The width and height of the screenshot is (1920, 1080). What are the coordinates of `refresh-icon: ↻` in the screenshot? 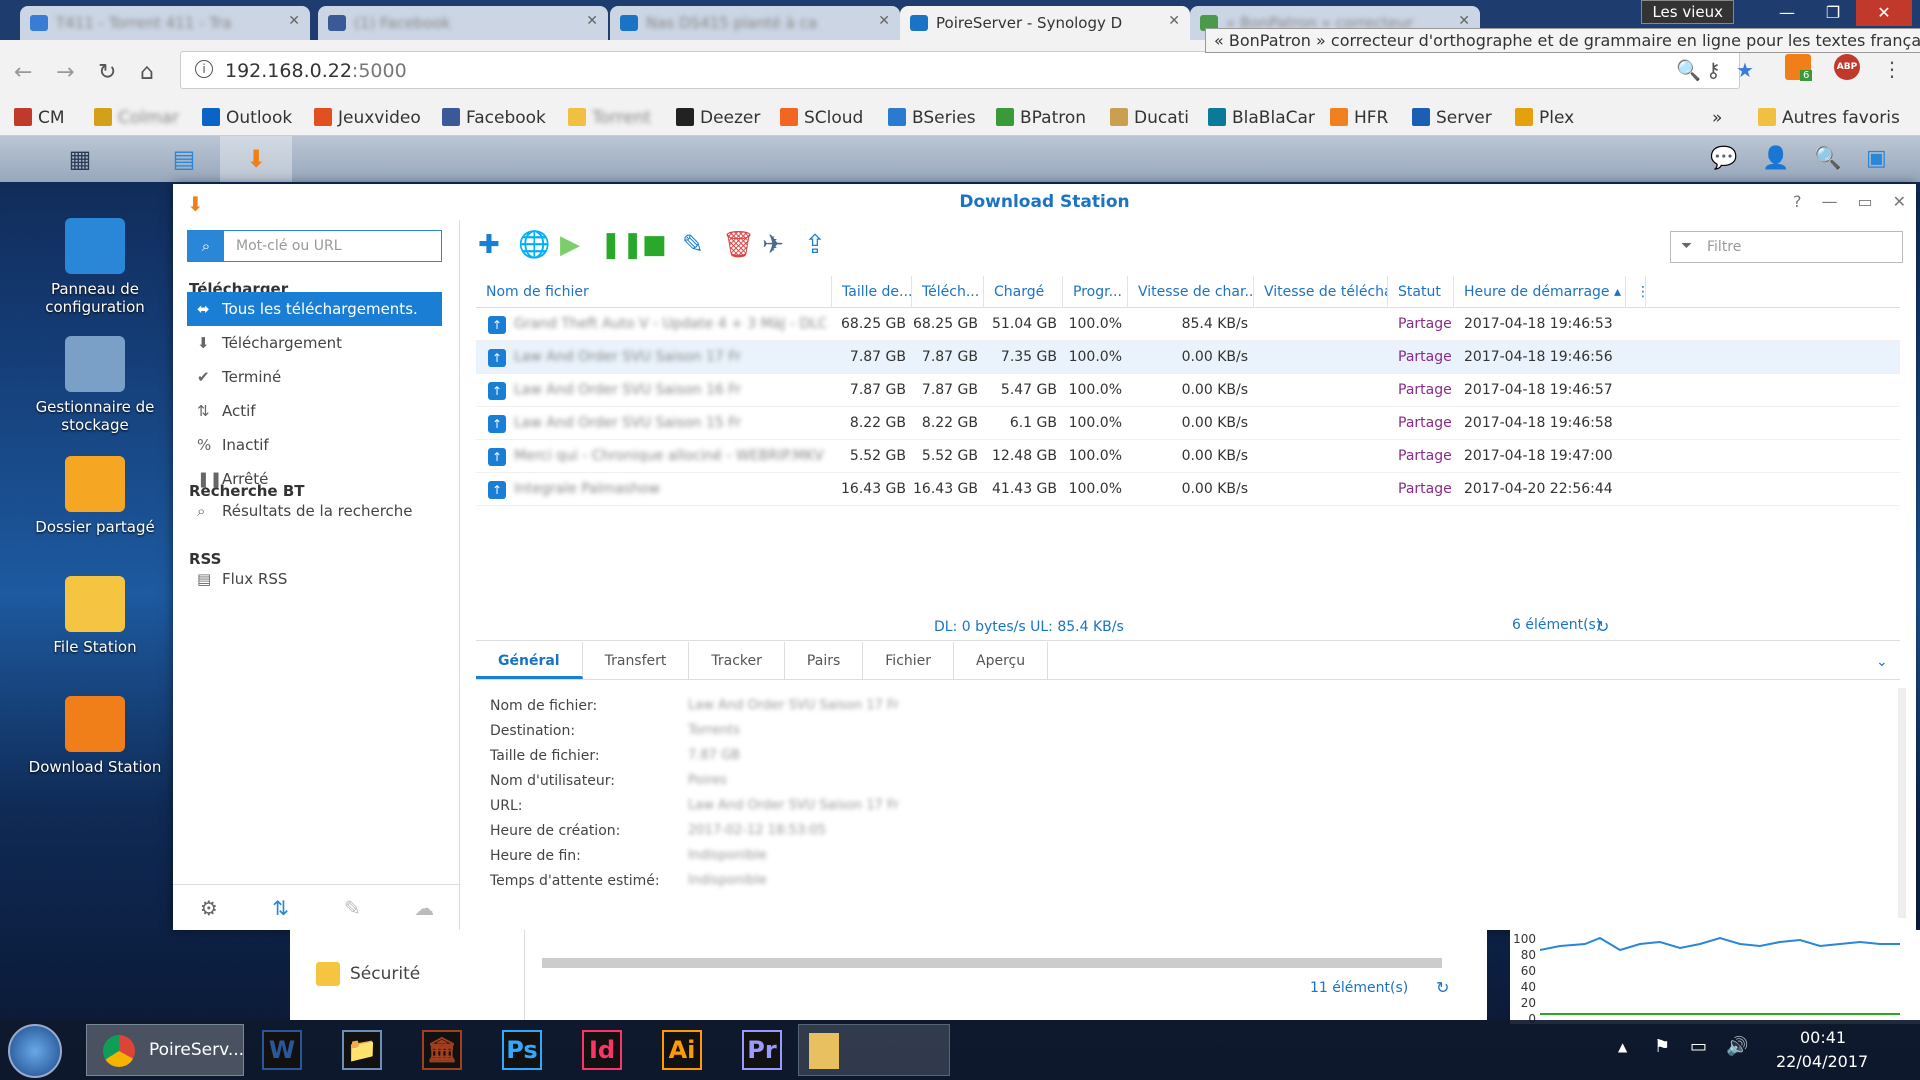 It's located at (1442, 987).